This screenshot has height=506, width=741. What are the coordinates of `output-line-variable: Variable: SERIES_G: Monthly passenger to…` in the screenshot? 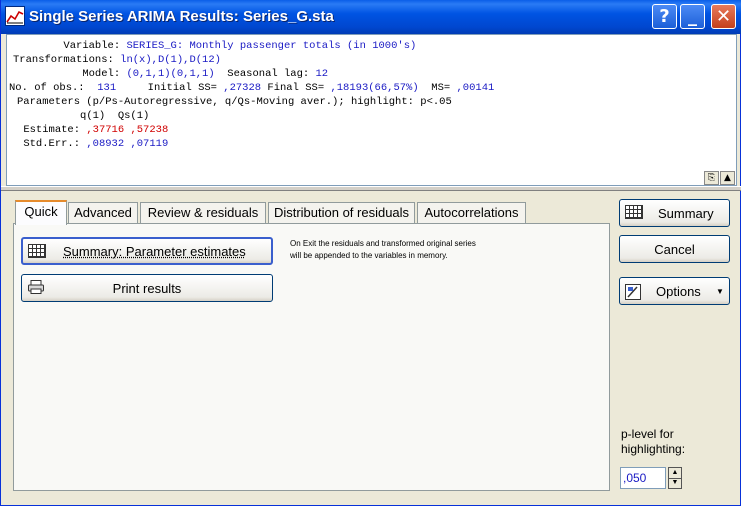 It's located at (240, 46).